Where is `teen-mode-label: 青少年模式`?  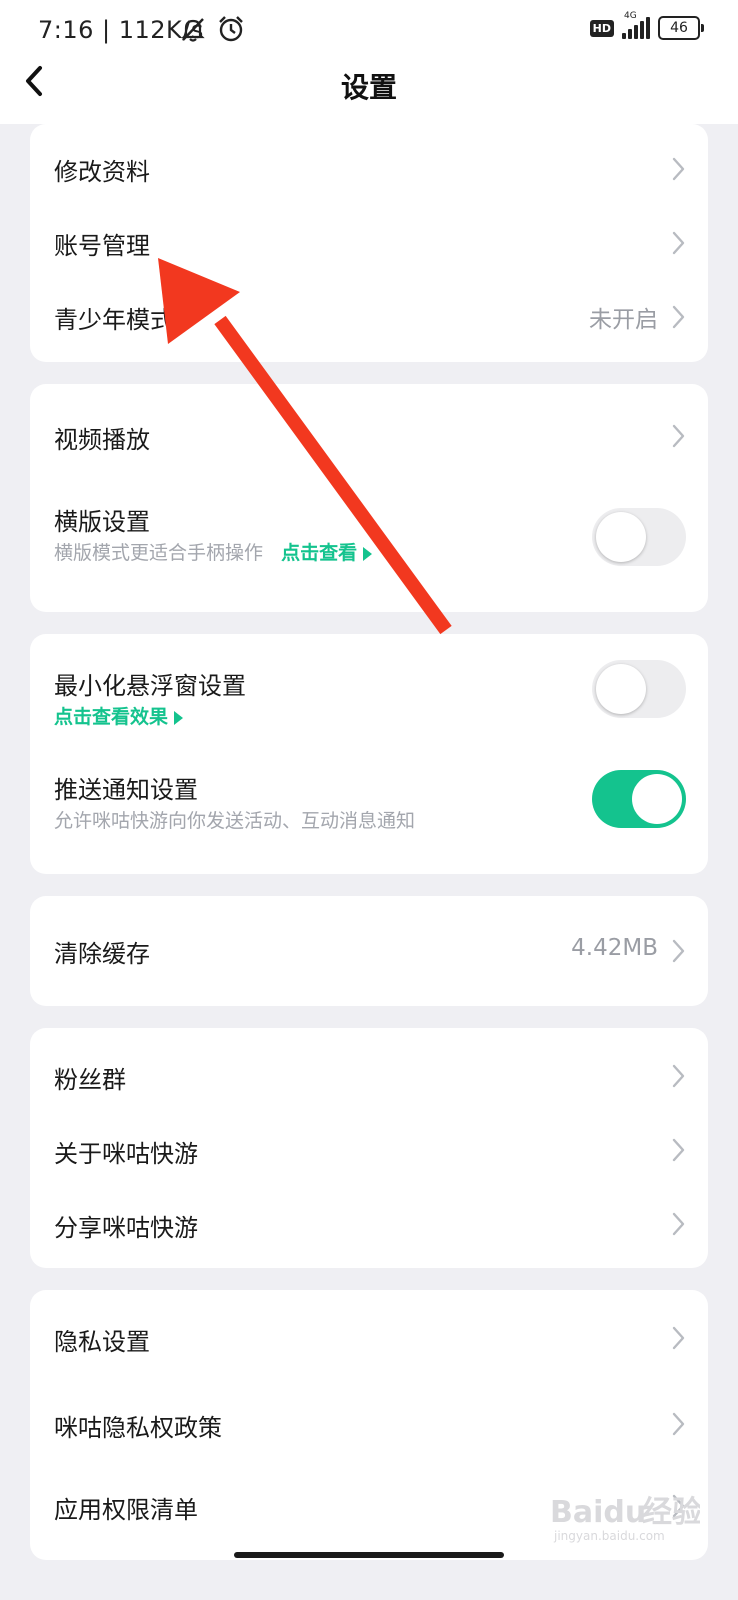 teen-mode-label: 青少年模式 is located at coordinates (114, 320).